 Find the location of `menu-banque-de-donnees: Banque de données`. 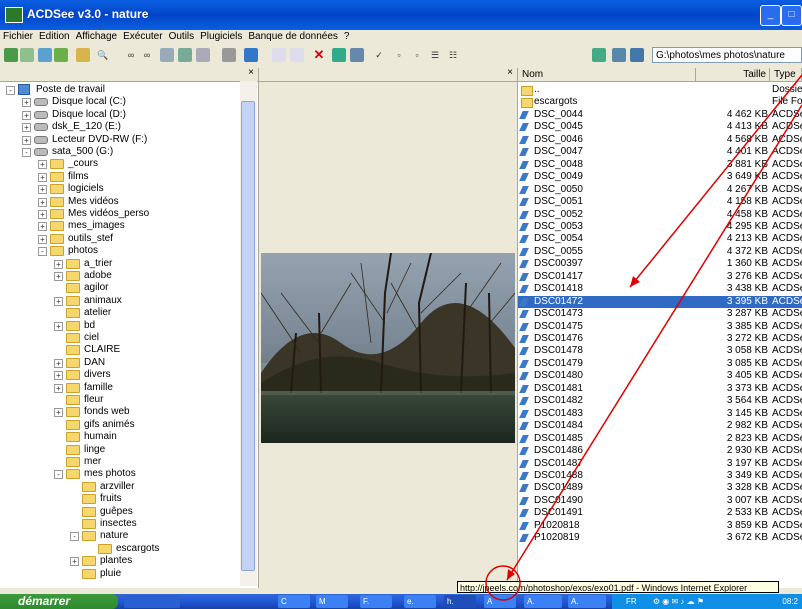

menu-banque-de-donnees: Banque de données is located at coordinates (293, 37).